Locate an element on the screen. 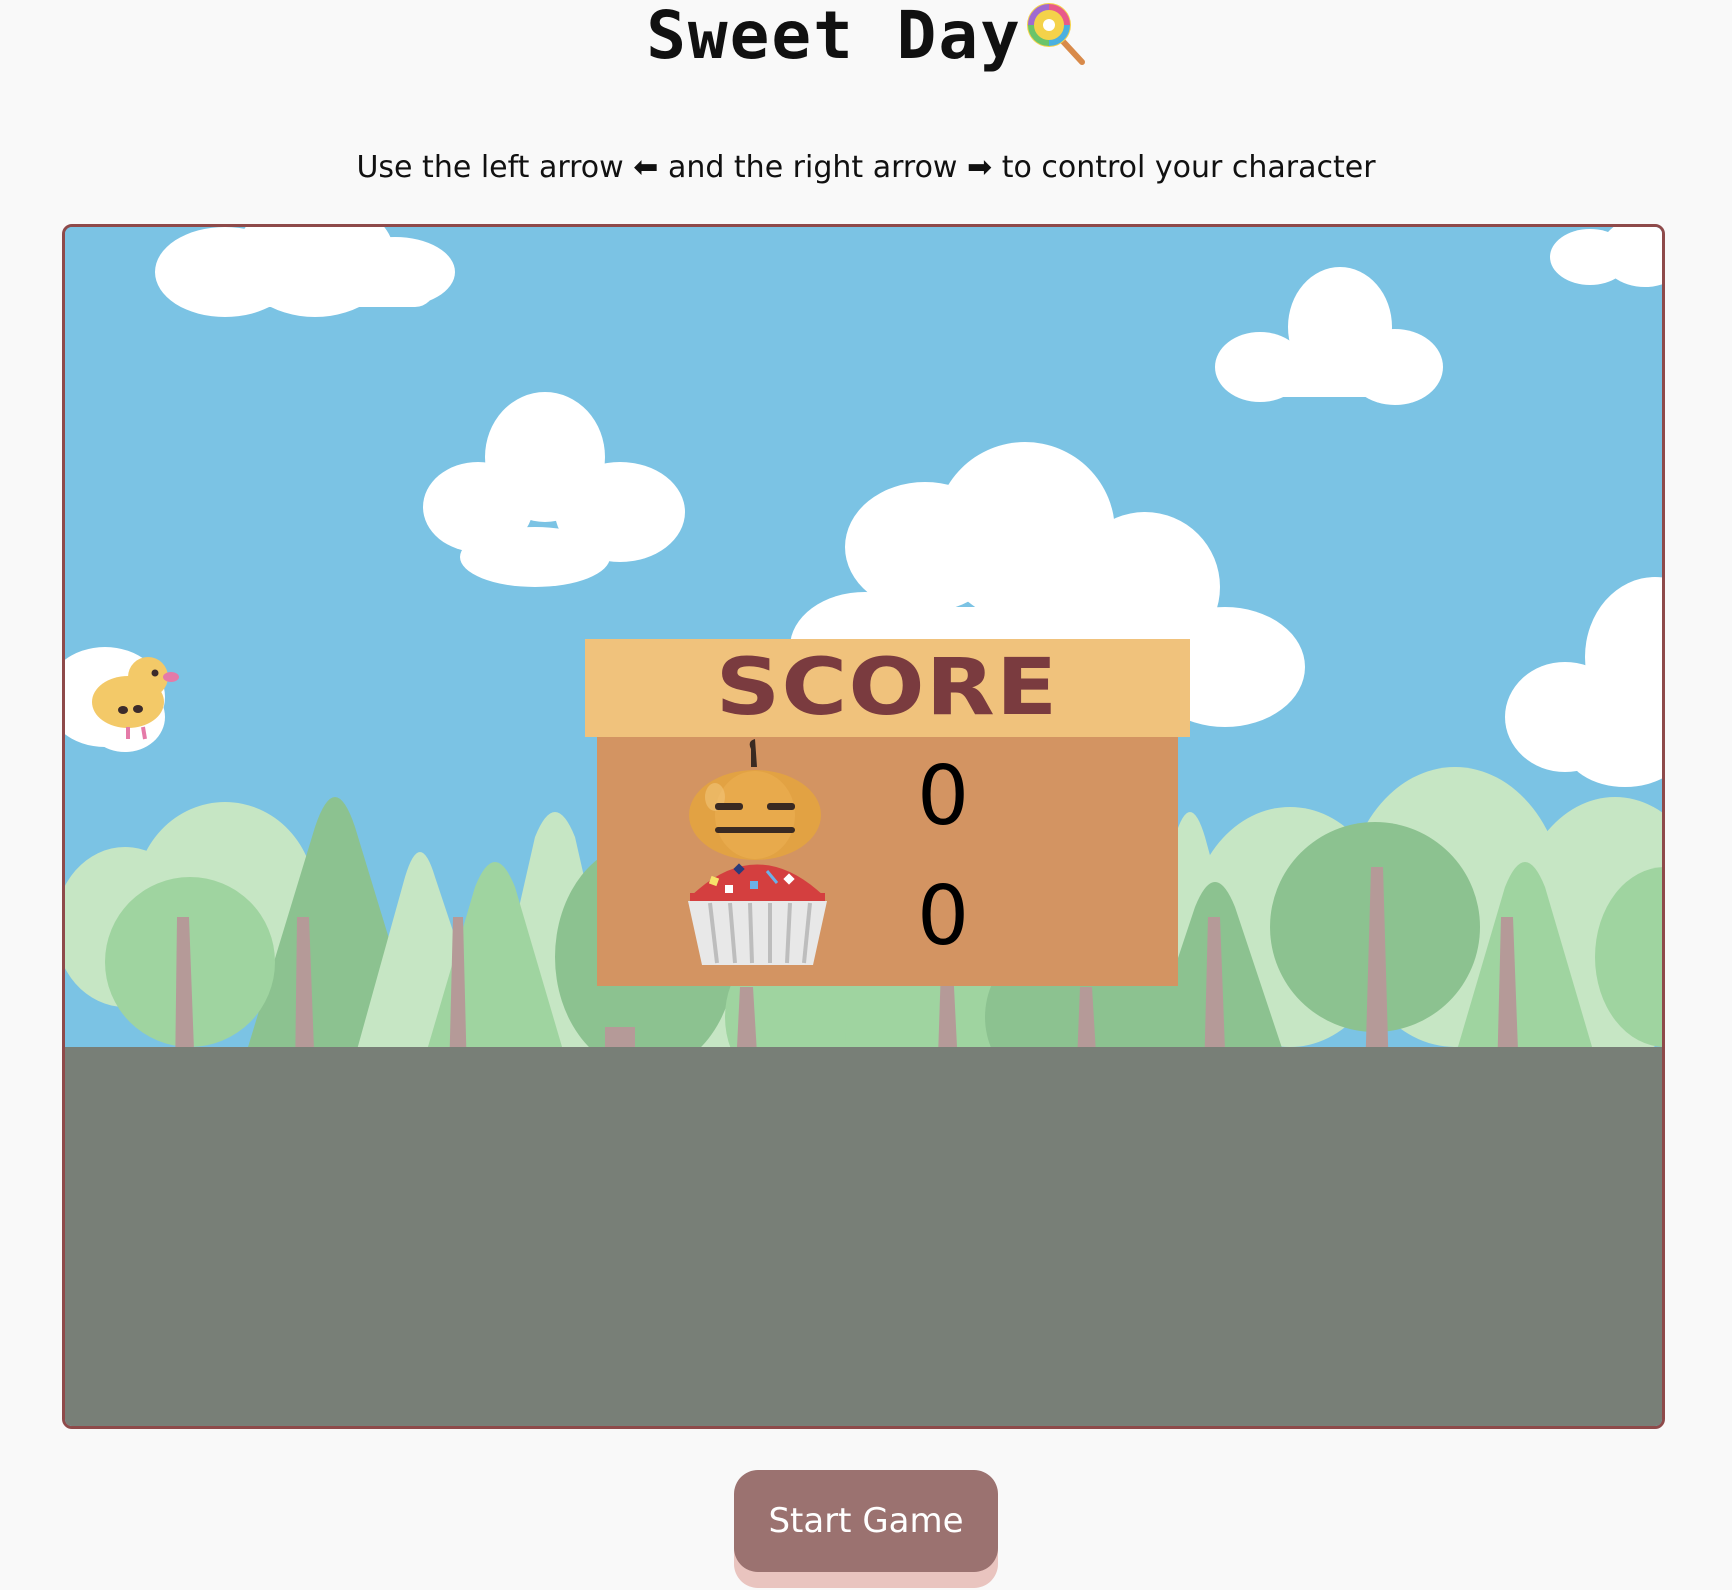  score-row-cupcake: 0 is located at coordinates (887, 917).